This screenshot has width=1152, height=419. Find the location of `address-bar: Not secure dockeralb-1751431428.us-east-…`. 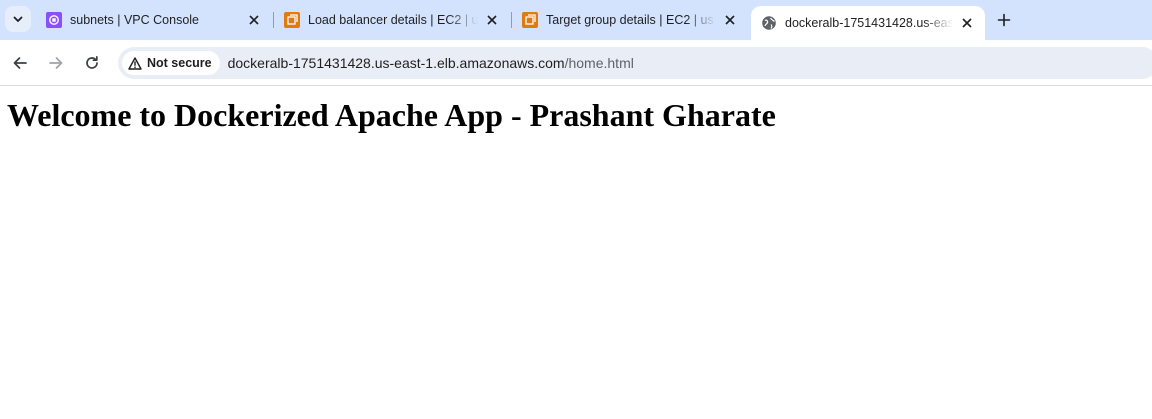

address-bar: Not secure dockeralb-1751431428.us-east-… is located at coordinates (635, 63).